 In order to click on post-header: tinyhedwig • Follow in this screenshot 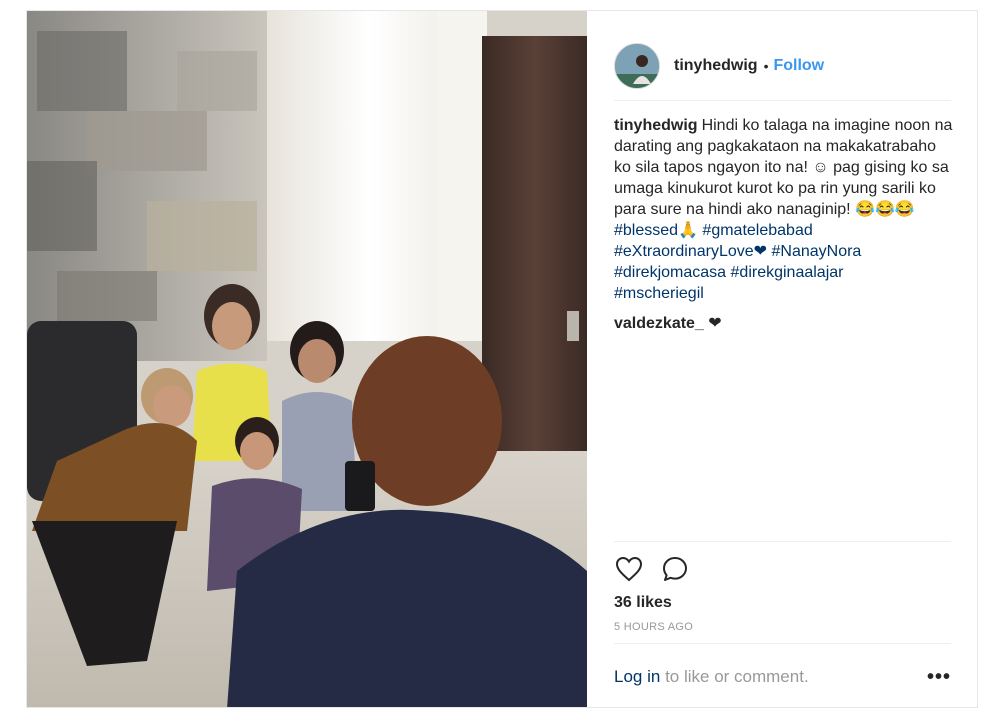, I will do `click(782, 66)`.